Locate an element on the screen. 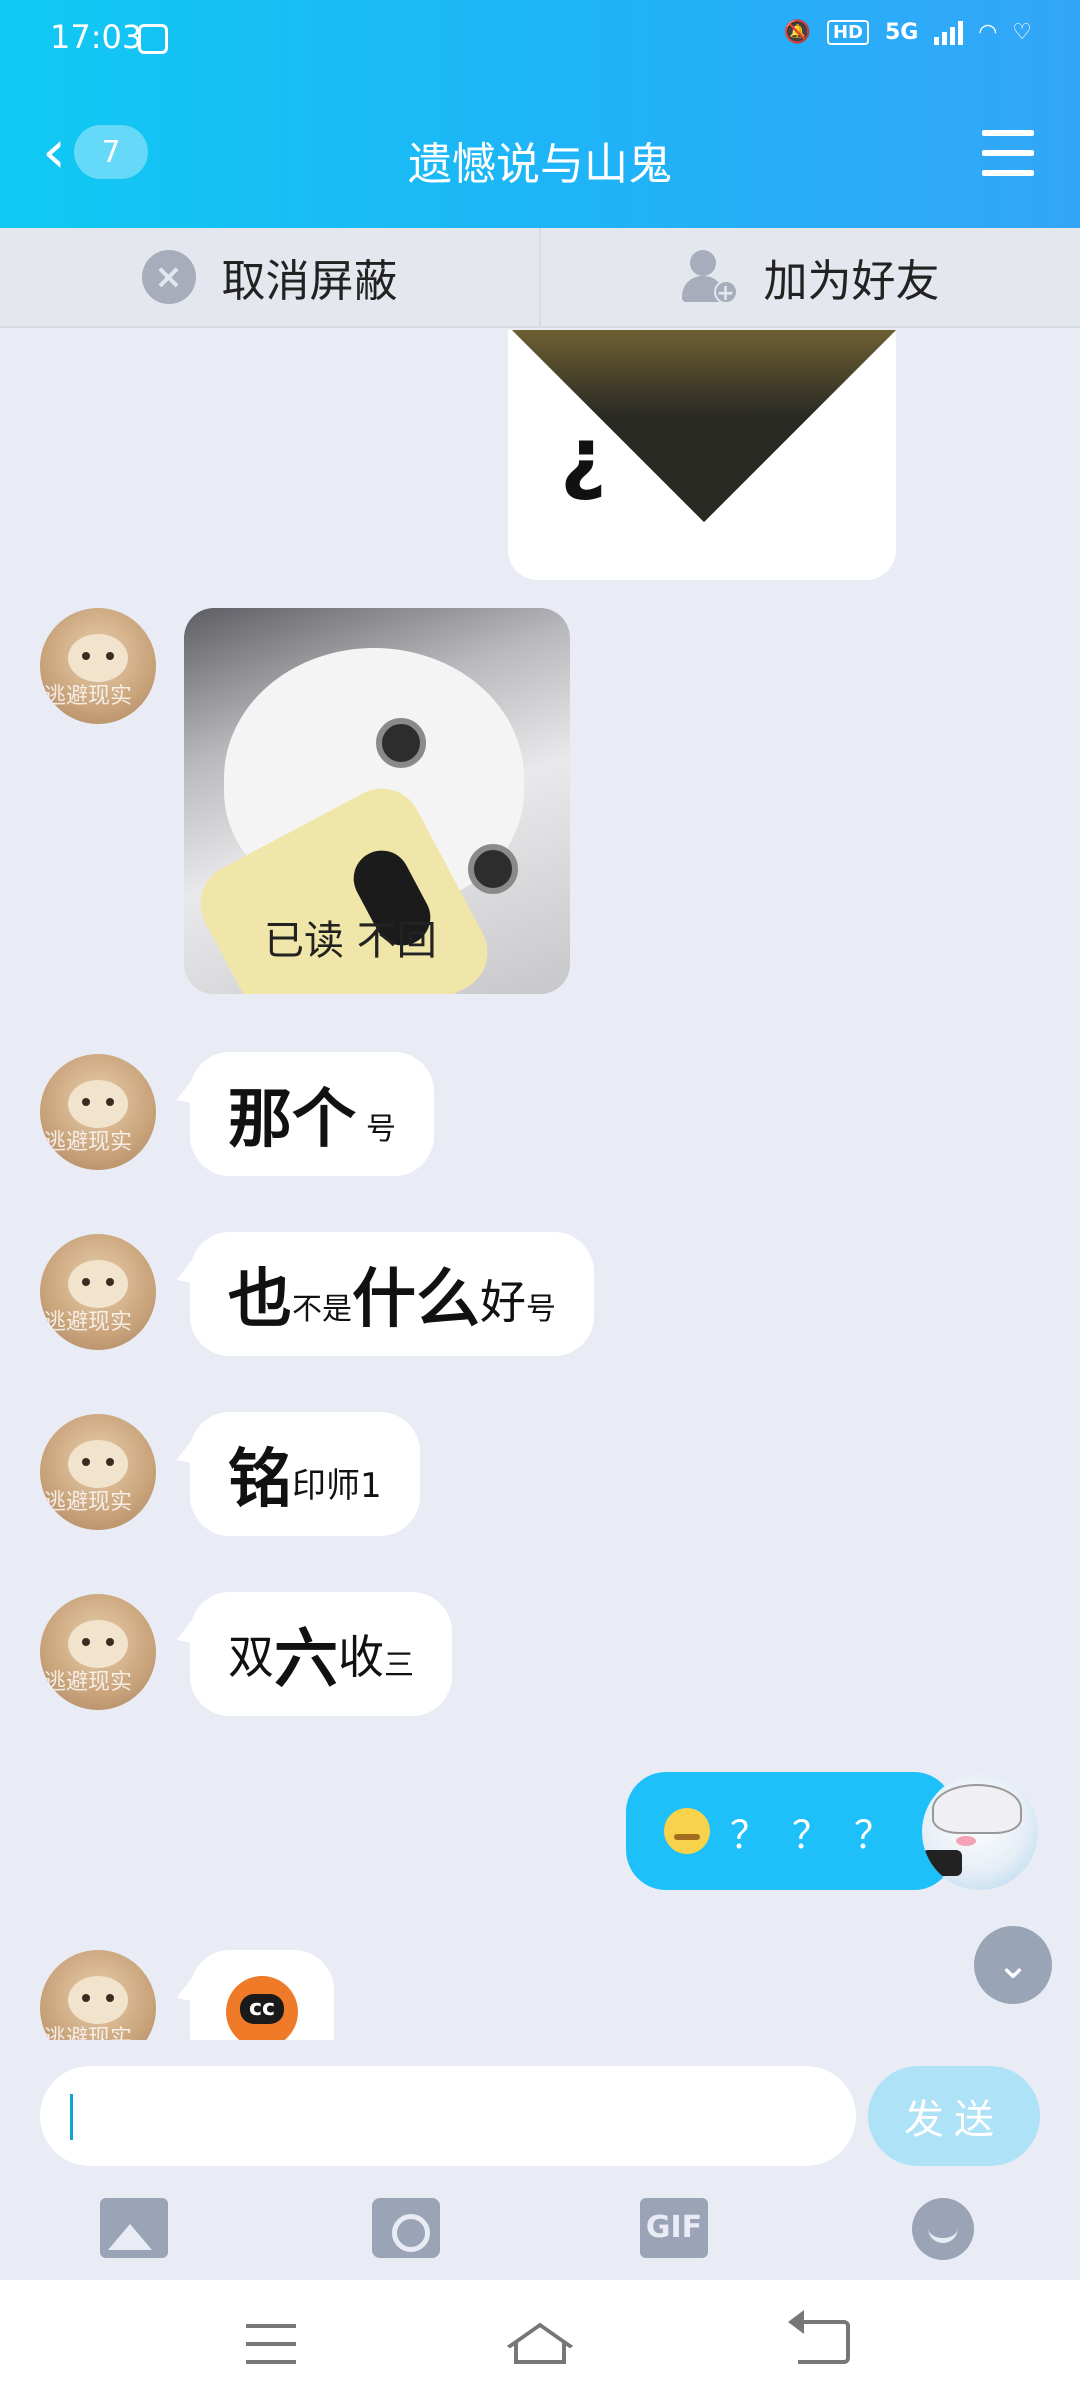 This screenshot has width=1080, height=2408. sticker-message-inverted-question: ¿ is located at coordinates (702, 455).